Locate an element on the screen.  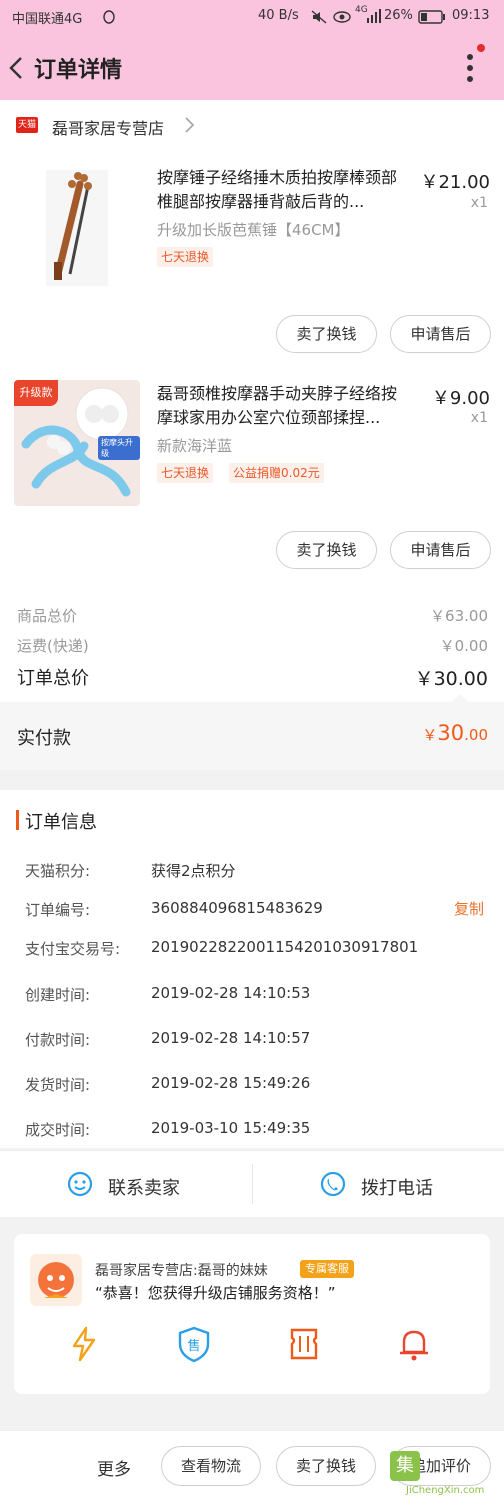
info-label: 支付宝交易号: is located at coordinates (73, 949).